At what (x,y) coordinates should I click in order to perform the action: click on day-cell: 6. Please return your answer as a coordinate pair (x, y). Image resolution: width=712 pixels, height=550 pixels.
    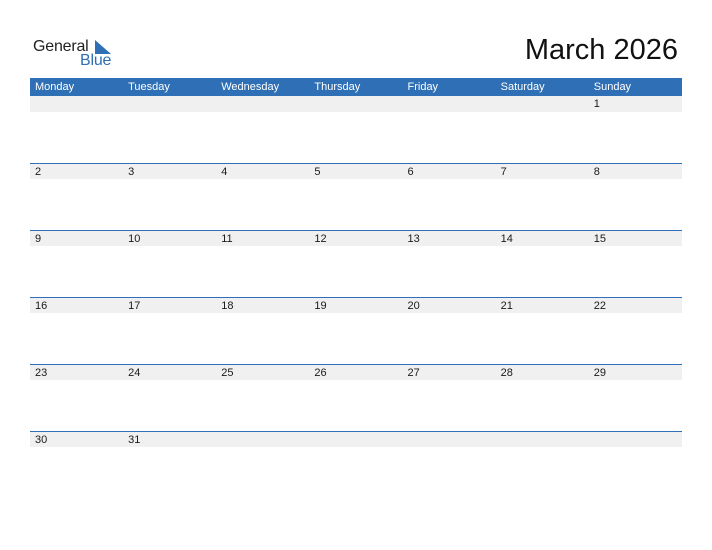
    Looking at the image, I should click on (449, 171).